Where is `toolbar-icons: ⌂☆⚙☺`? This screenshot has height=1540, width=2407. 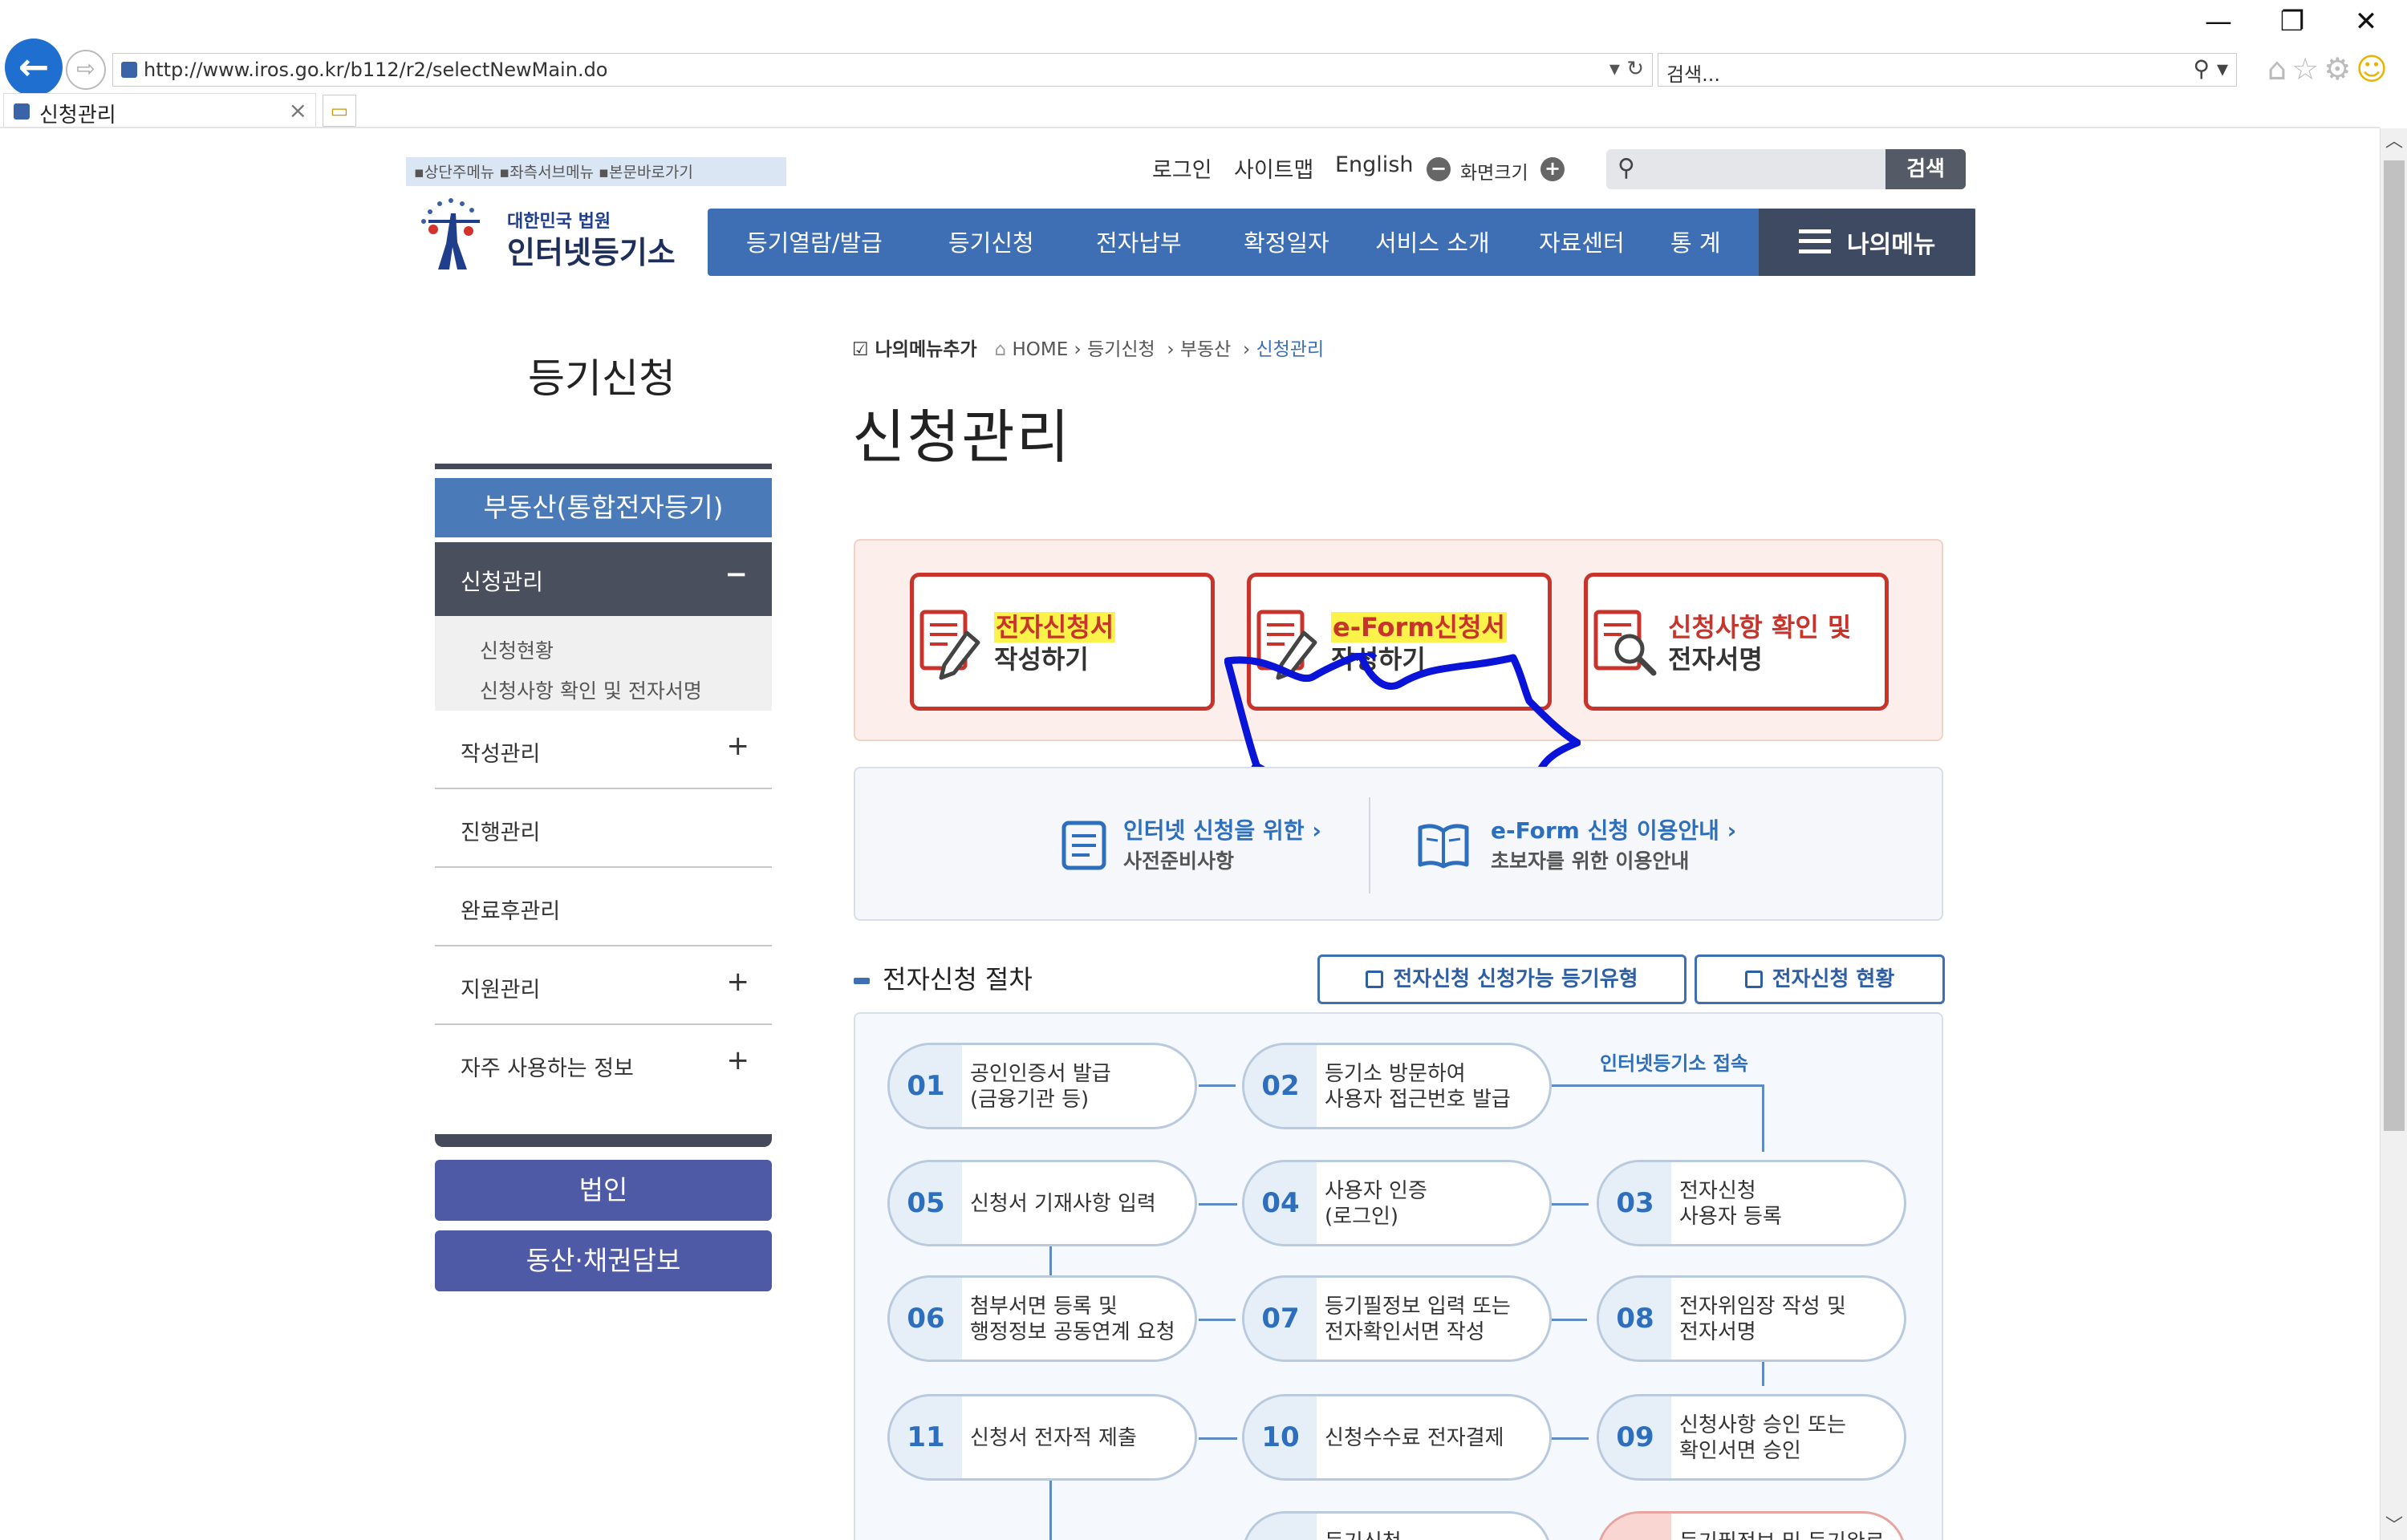
toolbar-icons: ⌂☆⚙☺ is located at coordinates (2330, 69).